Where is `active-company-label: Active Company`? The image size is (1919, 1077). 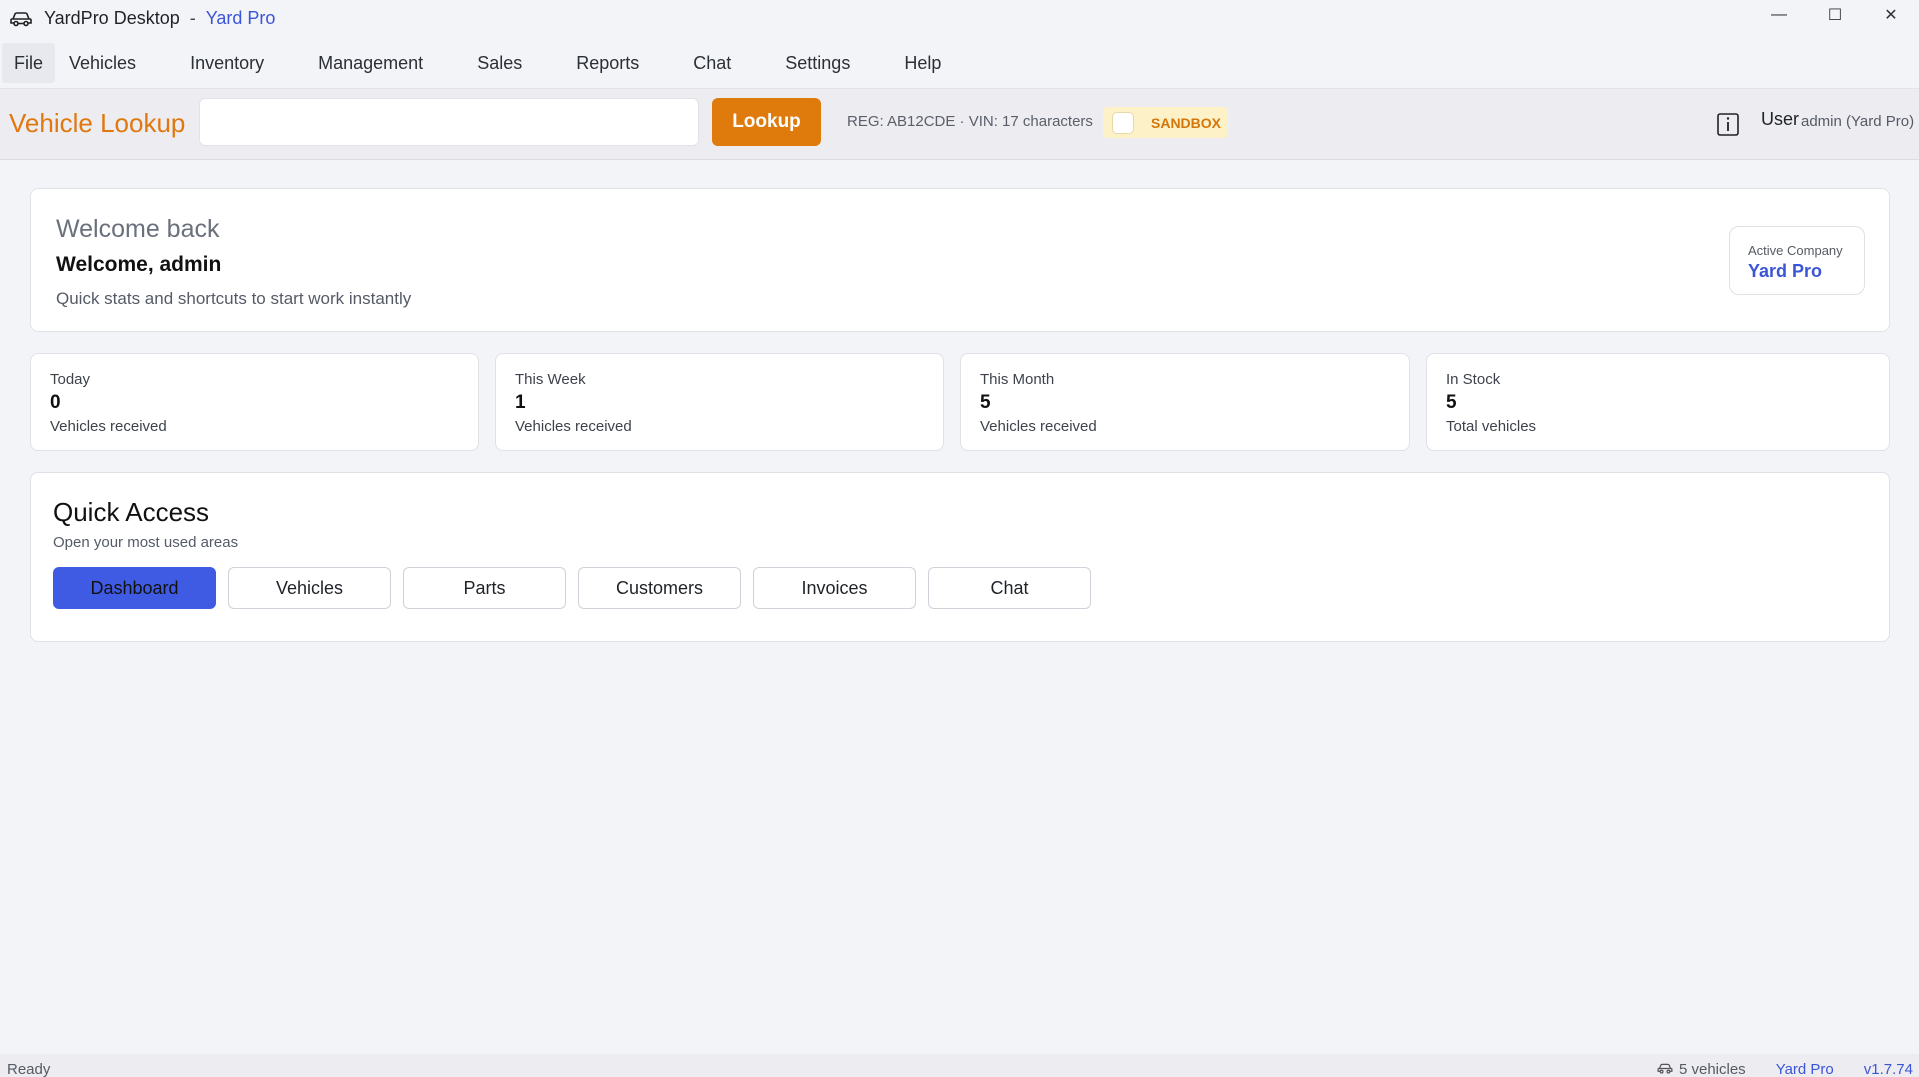 active-company-label: Active Company is located at coordinates (1795, 250).